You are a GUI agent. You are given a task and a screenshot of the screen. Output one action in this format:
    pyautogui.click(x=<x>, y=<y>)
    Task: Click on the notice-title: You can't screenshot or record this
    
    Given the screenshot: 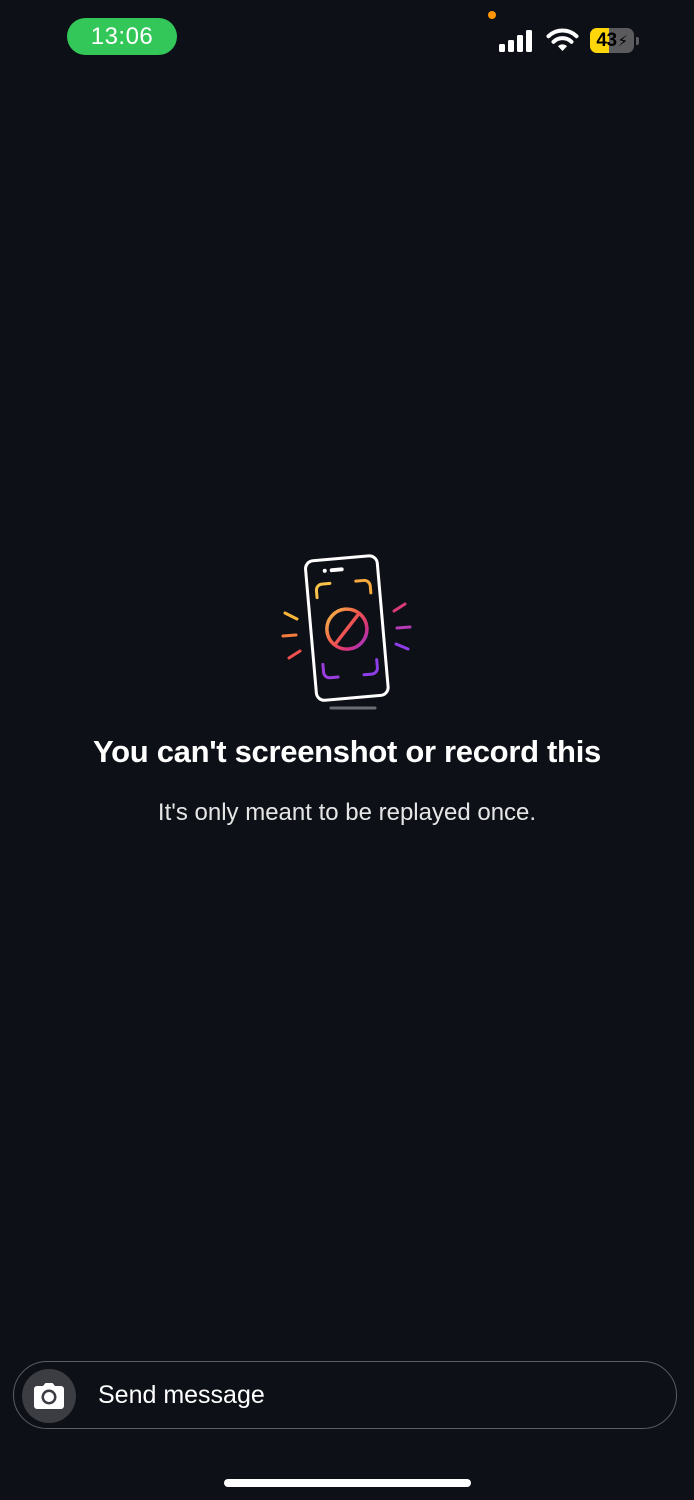 What is the action you would take?
    pyautogui.click(x=347, y=751)
    